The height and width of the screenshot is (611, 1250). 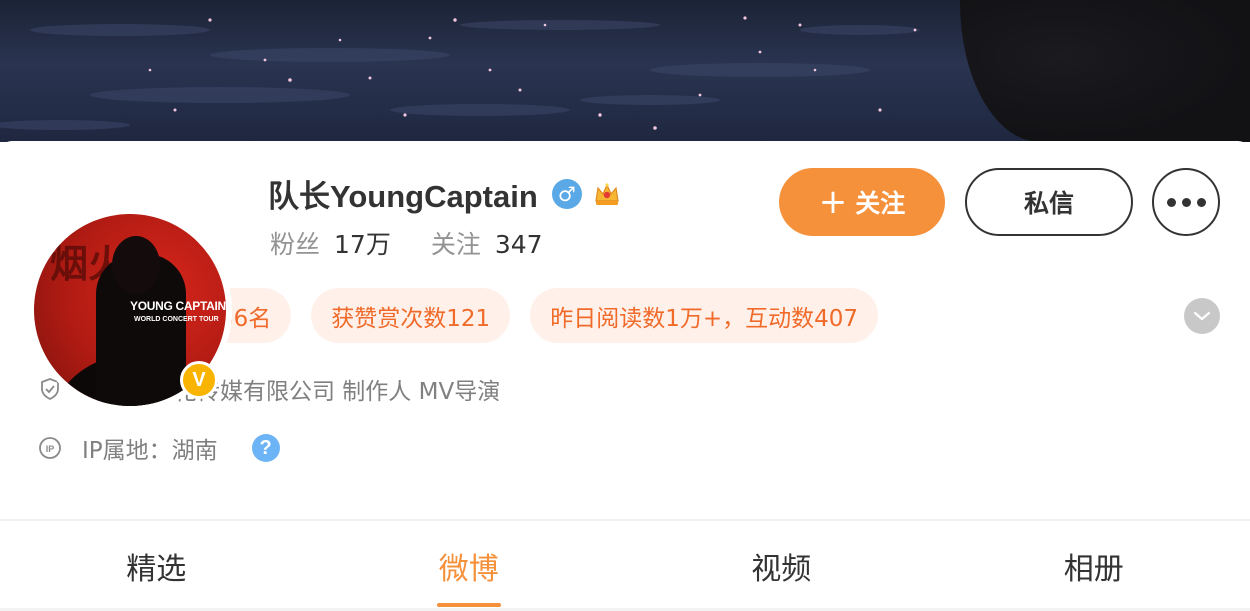 What do you see at coordinates (403, 196) in the screenshot?
I see `profile-name: 队长YoungCaptain` at bounding box center [403, 196].